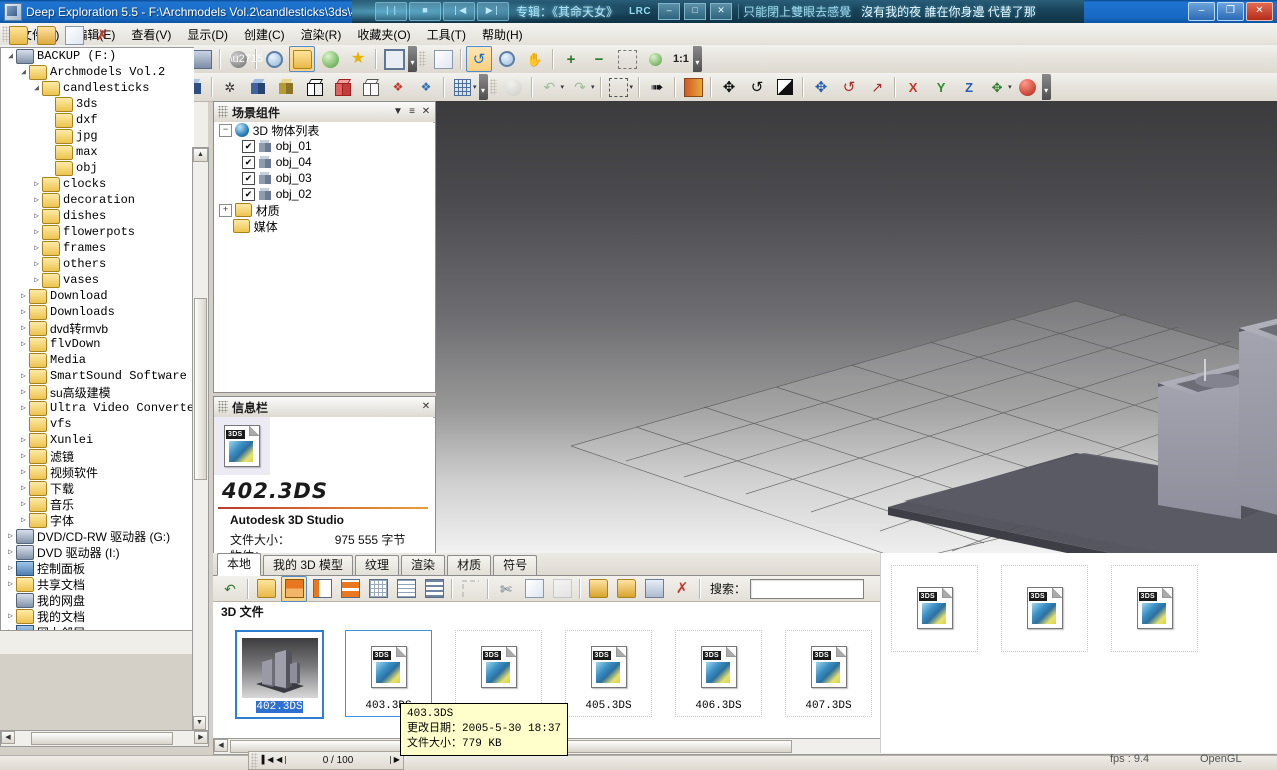 The width and height of the screenshot is (1277, 770). I want to click on folder-tree-hscrollbar: ◀ ▶, so click(104, 738).